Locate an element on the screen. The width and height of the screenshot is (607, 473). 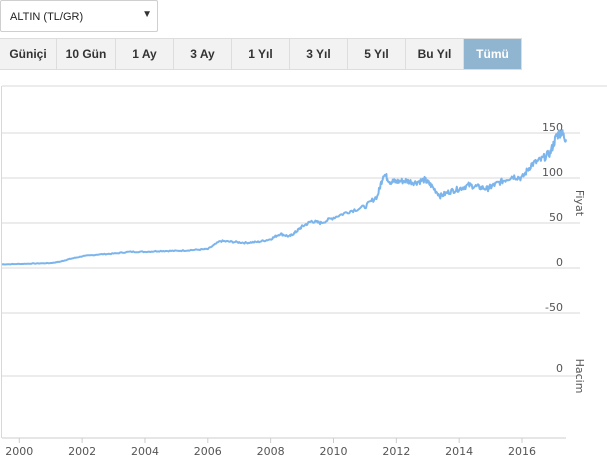
price-tick-label: 0 is located at coordinates (559, 262).